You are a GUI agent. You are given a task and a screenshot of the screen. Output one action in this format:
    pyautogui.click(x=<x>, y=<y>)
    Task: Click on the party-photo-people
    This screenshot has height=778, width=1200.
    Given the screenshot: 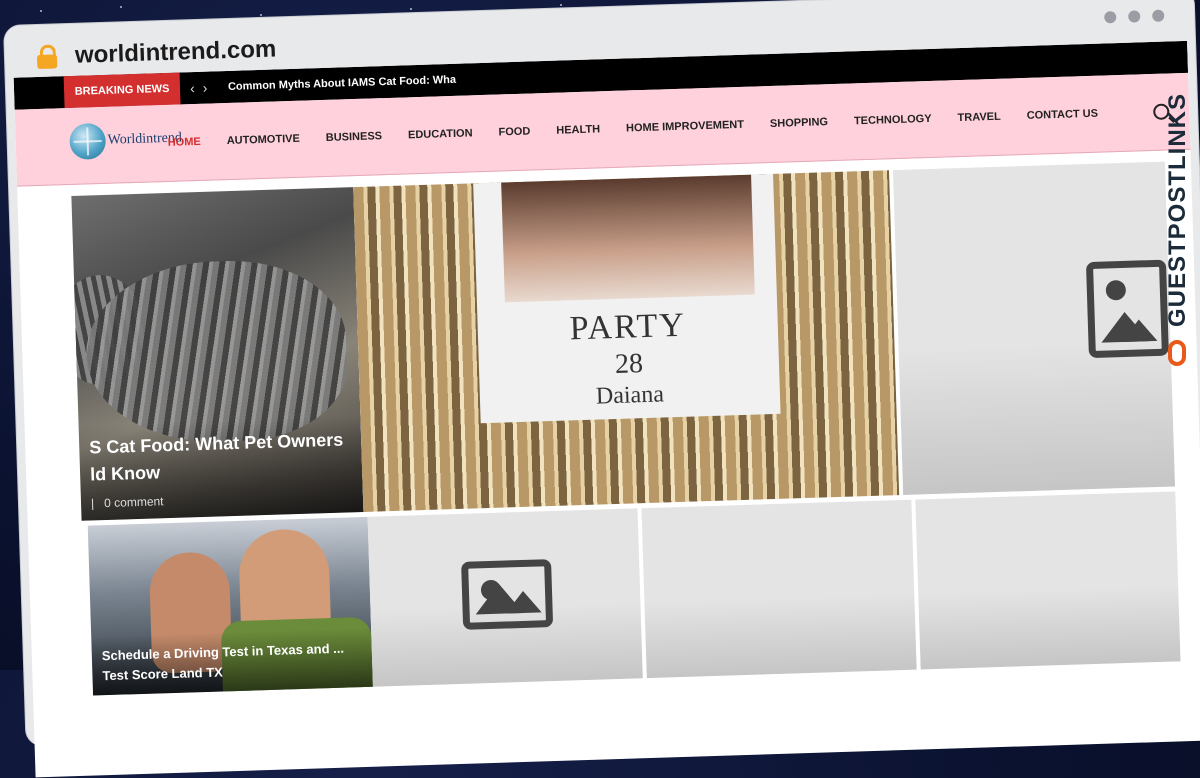 What is the action you would take?
    pyautogui.click(x=628, y=238)
    